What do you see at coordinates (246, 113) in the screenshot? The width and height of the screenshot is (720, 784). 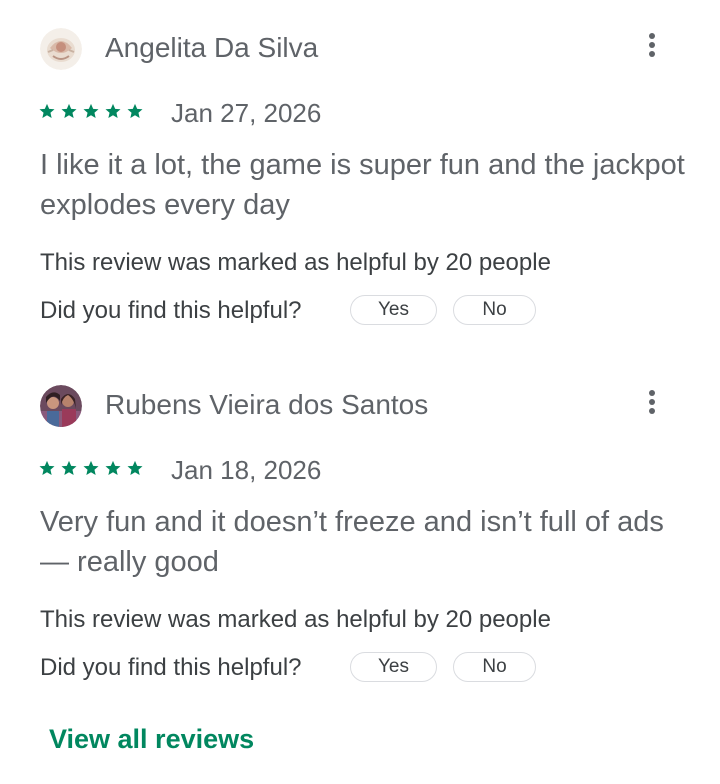 I see `review-date: Jan 27, 2026` at bounding box center [246, 113].